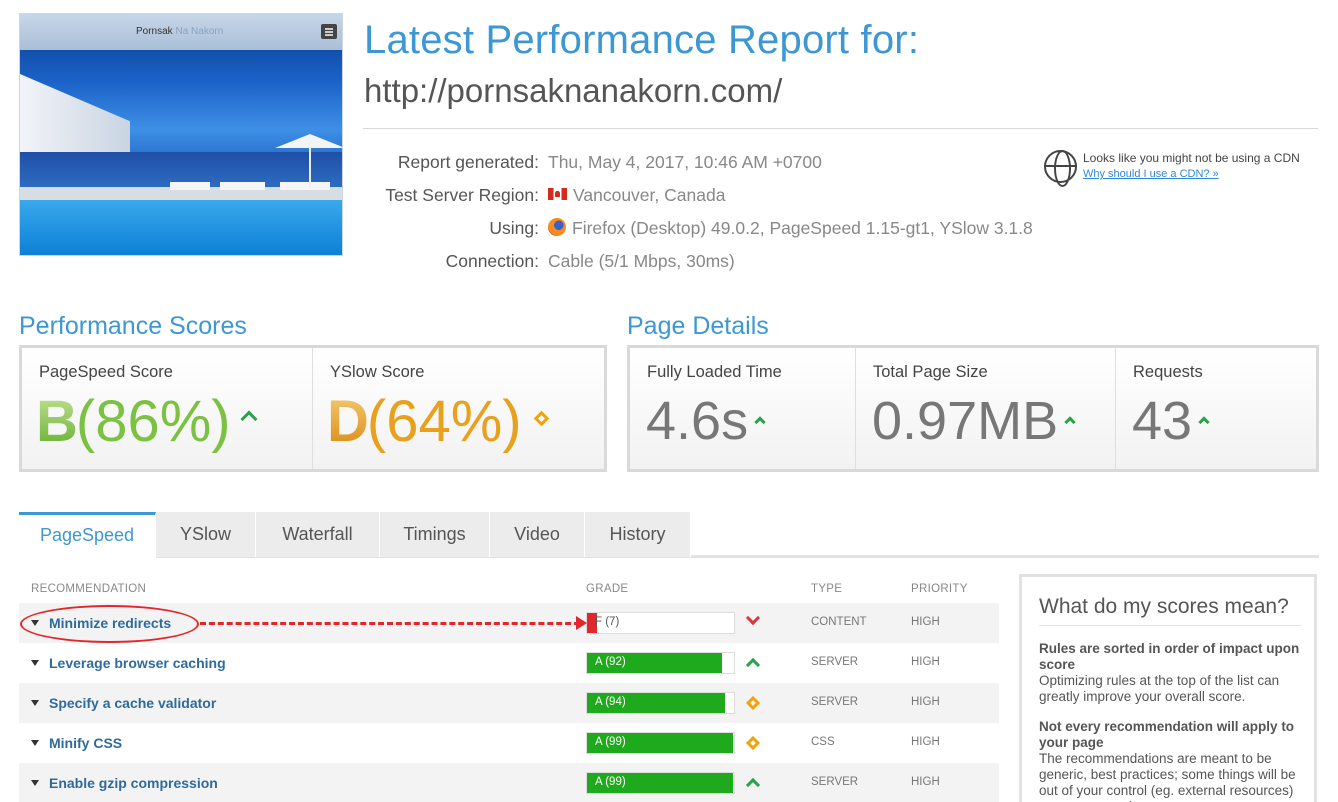 The width and height of the screenshot is (1338, 802). What do you see at coordinates (509, 743) in the screenshot?
I see `table-row: Minify CSS A (99) CSS HIGH` at bounding box center [509, 743].